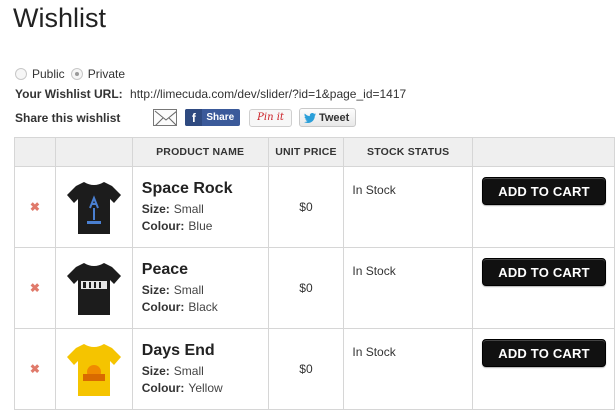  I want to click on product-name-header: PRODUCT NAME, so click(200, 152).